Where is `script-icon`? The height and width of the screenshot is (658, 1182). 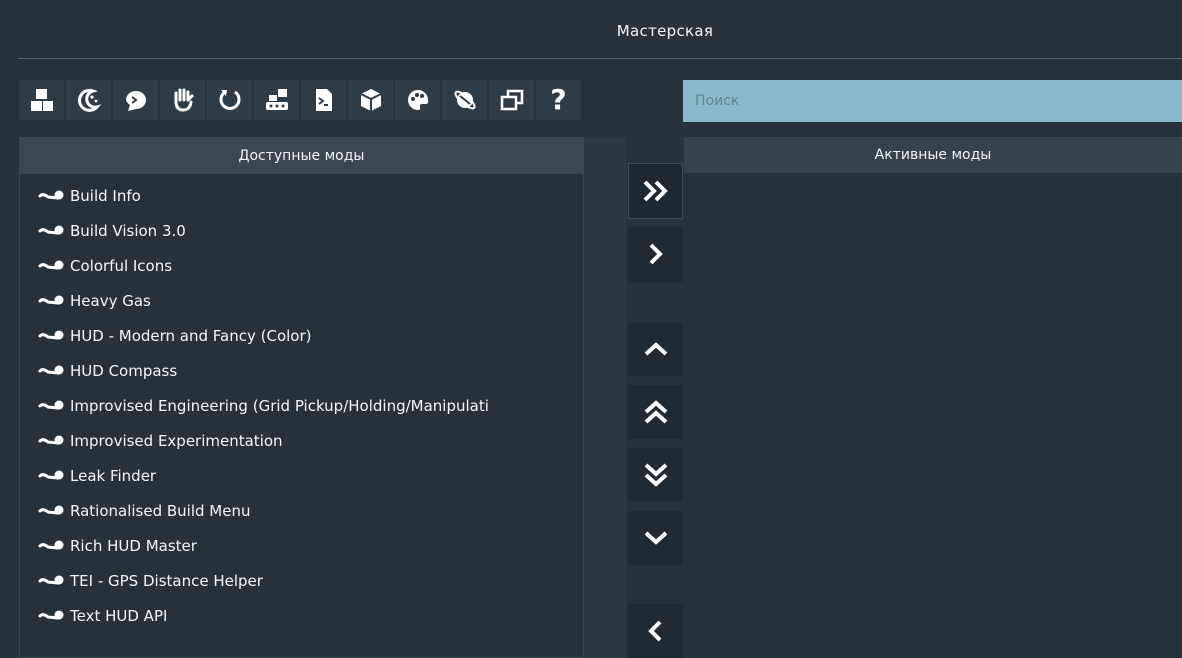
script-icon is located at coordinates (323, 100).